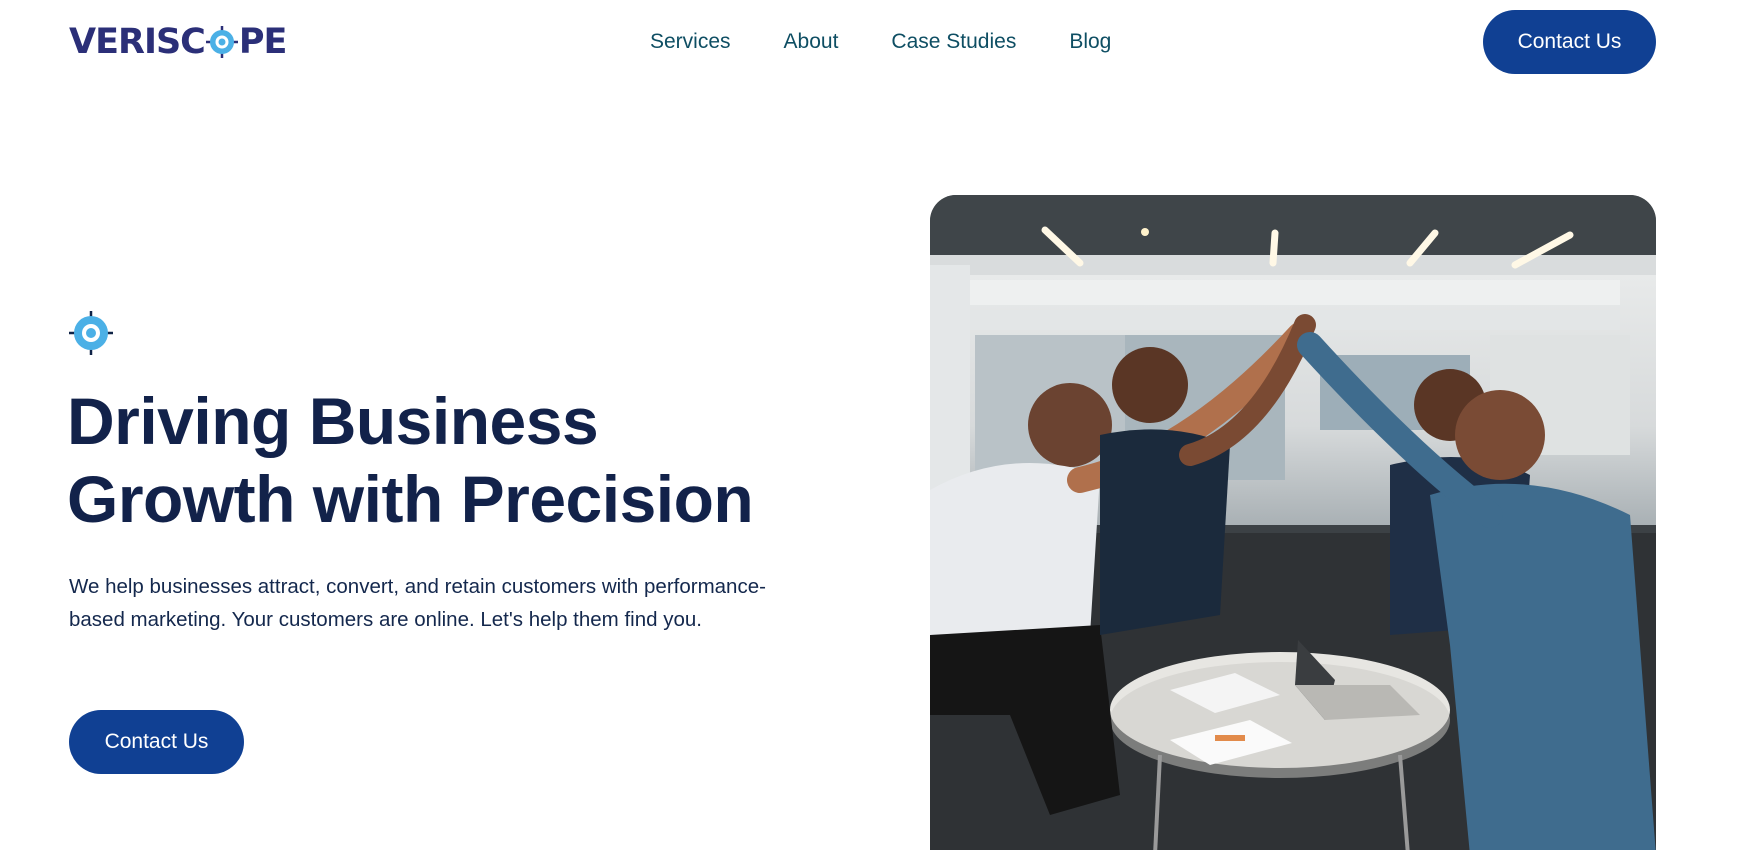  I want to click on nav-item-blog: Blog, so click(1090, 42).